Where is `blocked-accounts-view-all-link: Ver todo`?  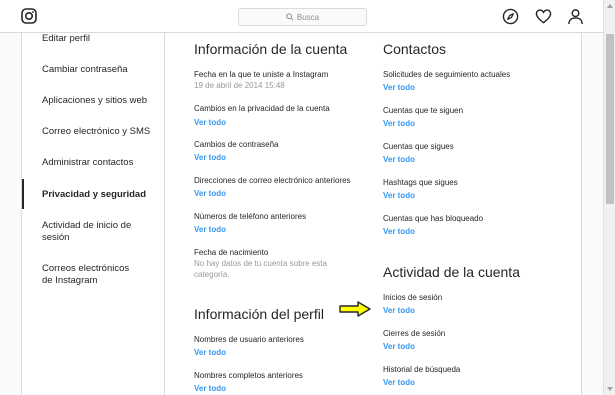
blocked-accounts-view-all-link: Ver todo is located at coordinates (399, 232).